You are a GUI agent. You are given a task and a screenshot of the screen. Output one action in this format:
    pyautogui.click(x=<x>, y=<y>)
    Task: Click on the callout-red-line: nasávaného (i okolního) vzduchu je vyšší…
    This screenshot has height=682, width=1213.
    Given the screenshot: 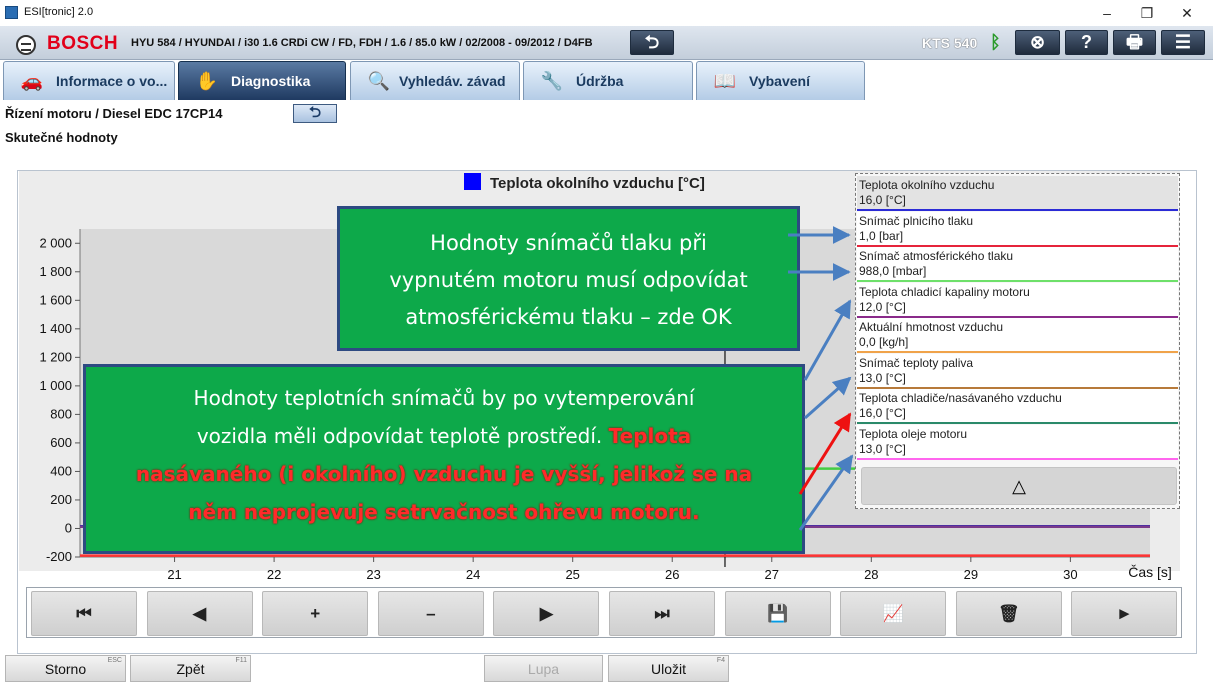 What is the action you would take?
    pyautogui.click(x=444, y=474)
    